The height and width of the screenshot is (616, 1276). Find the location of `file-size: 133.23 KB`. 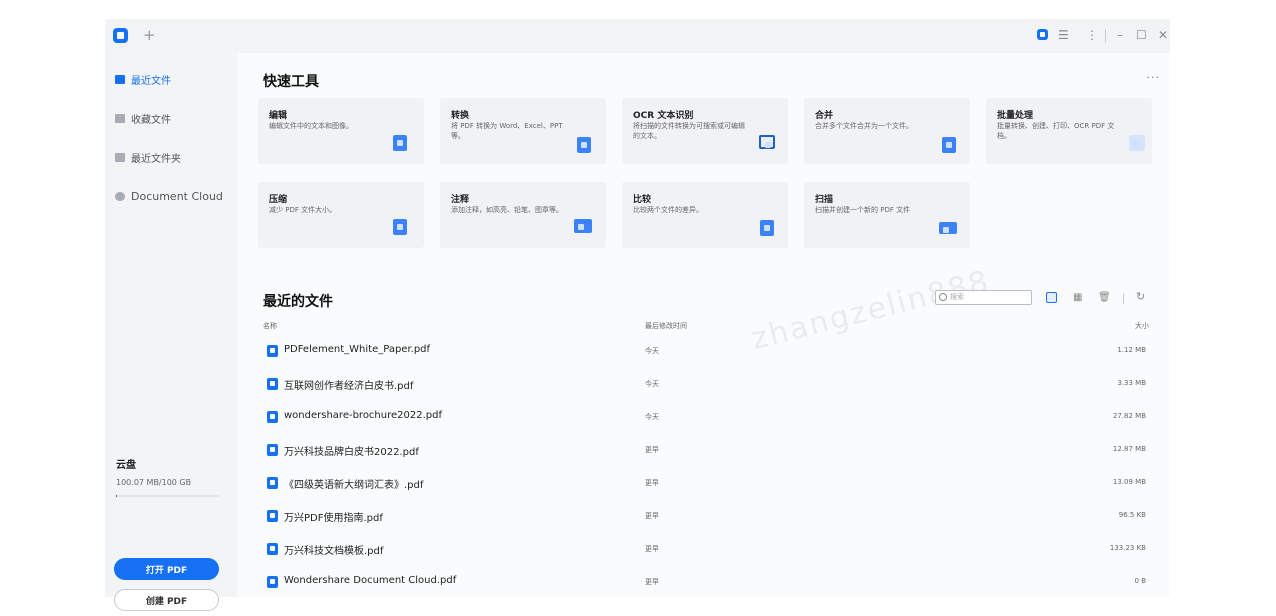

file-size: 133.23 KB is located at coordinates (1127, 548).